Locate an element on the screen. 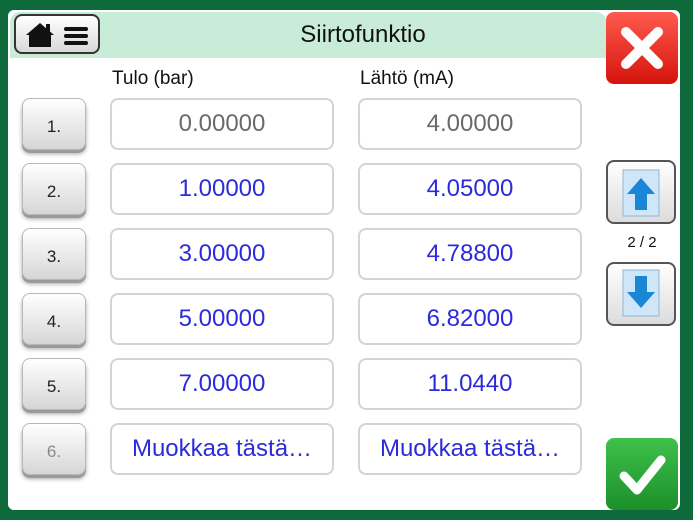 The width and height of the screenshot is (693, 520). close-icon is located at coordinates (642, 48).